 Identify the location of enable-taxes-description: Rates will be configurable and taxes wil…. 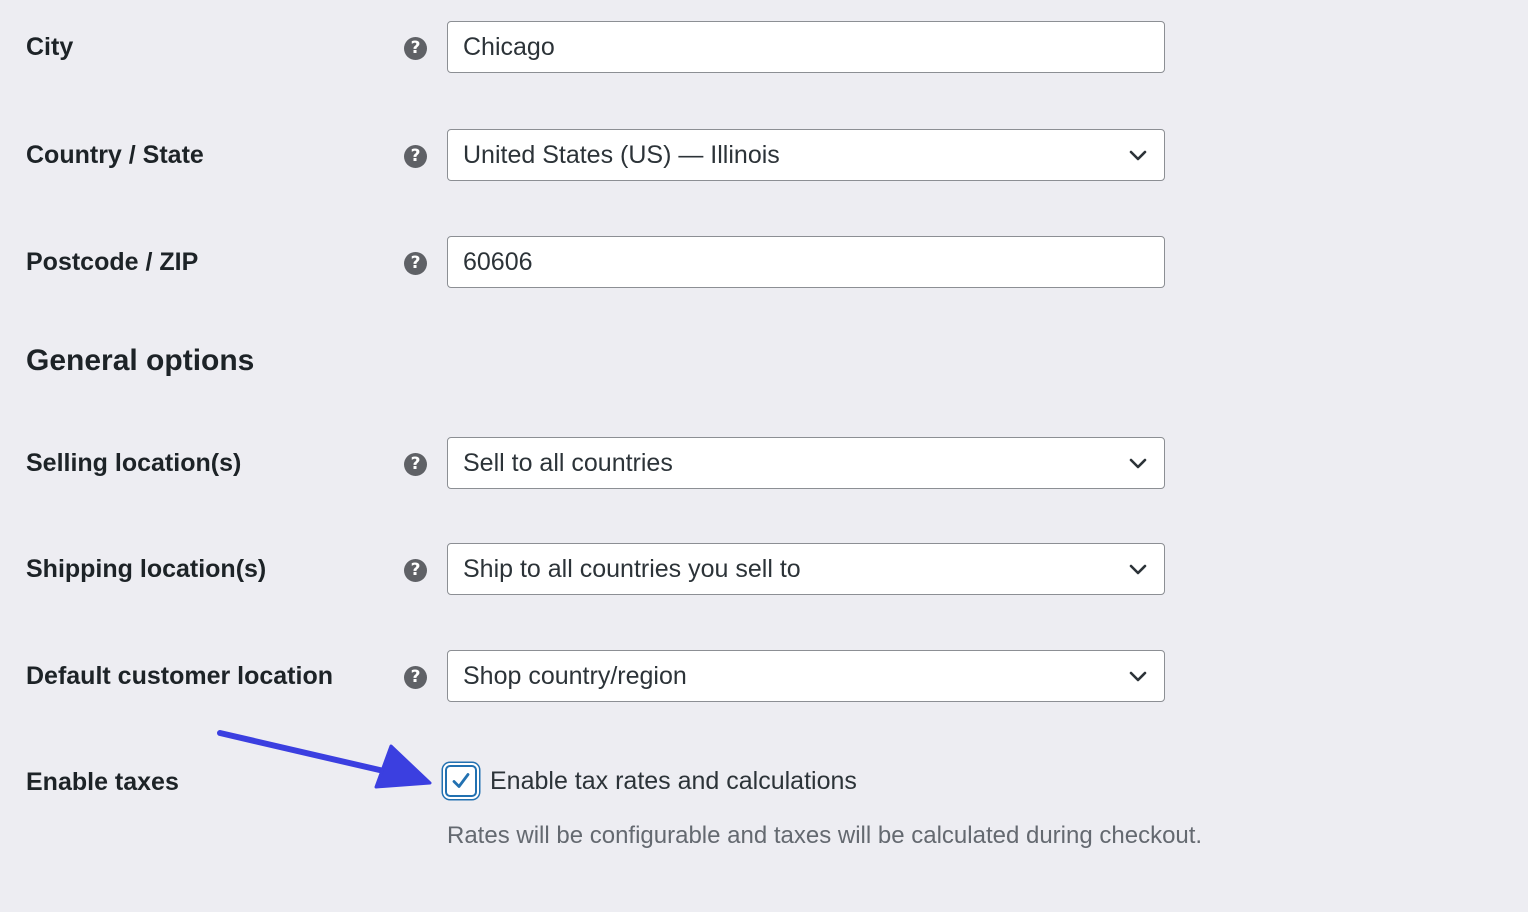
(825, 835).